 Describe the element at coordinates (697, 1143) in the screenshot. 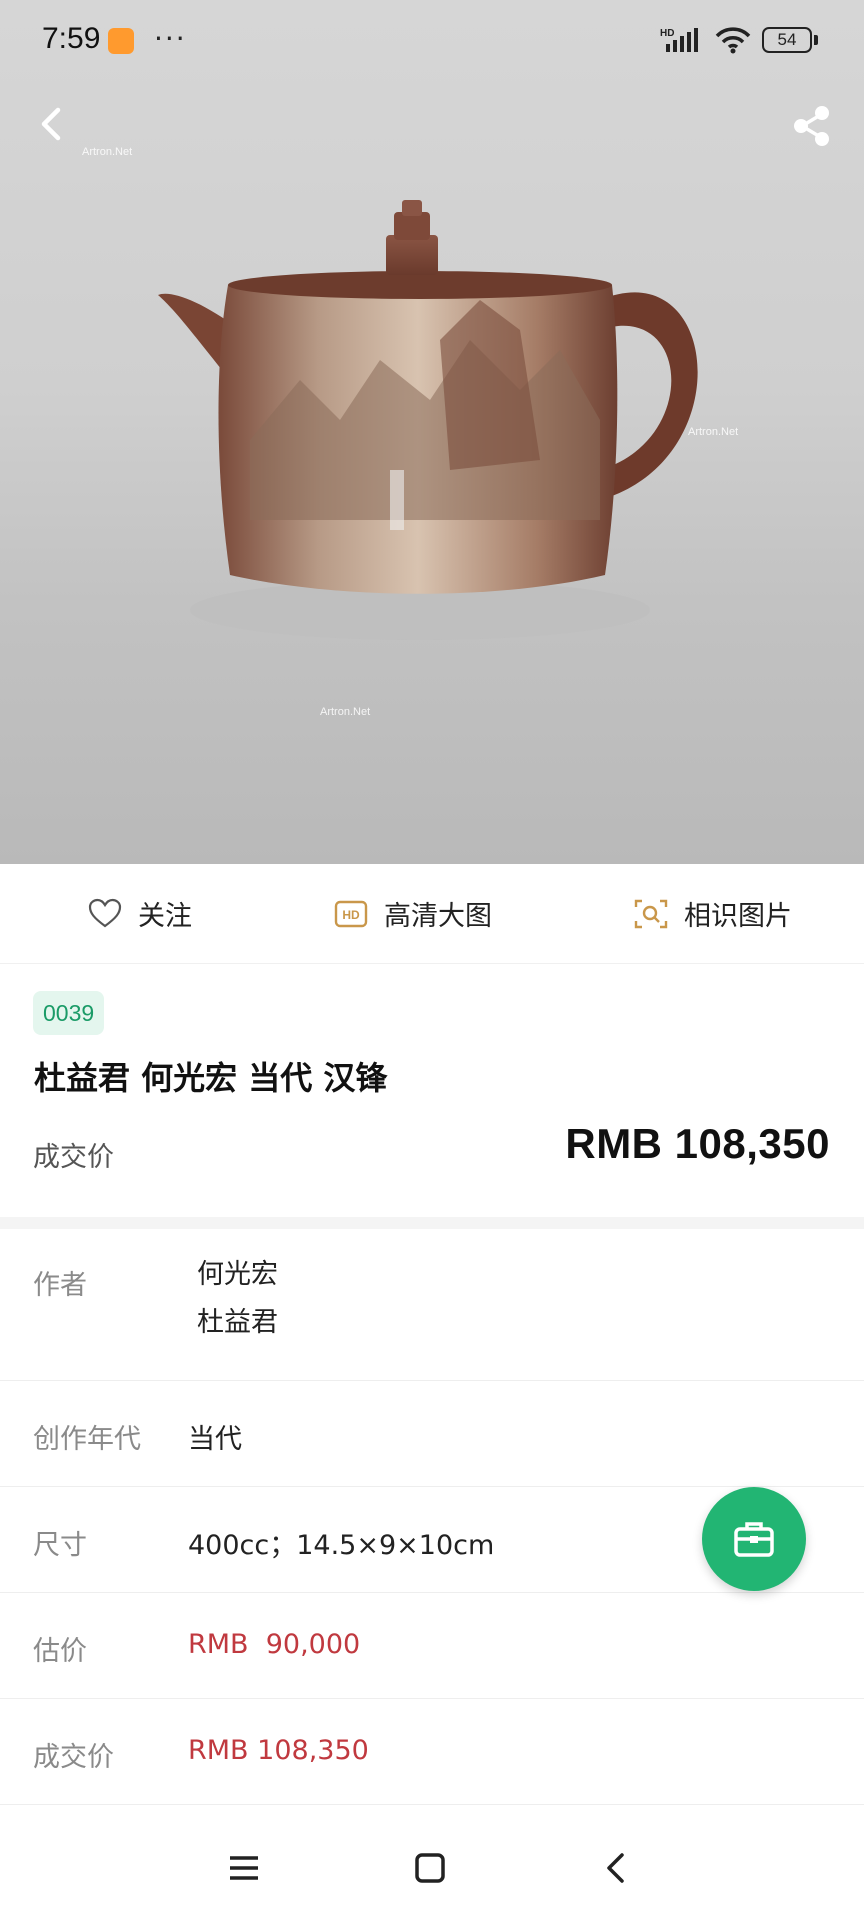

I see `price-value: RMB 108,350` at that location.